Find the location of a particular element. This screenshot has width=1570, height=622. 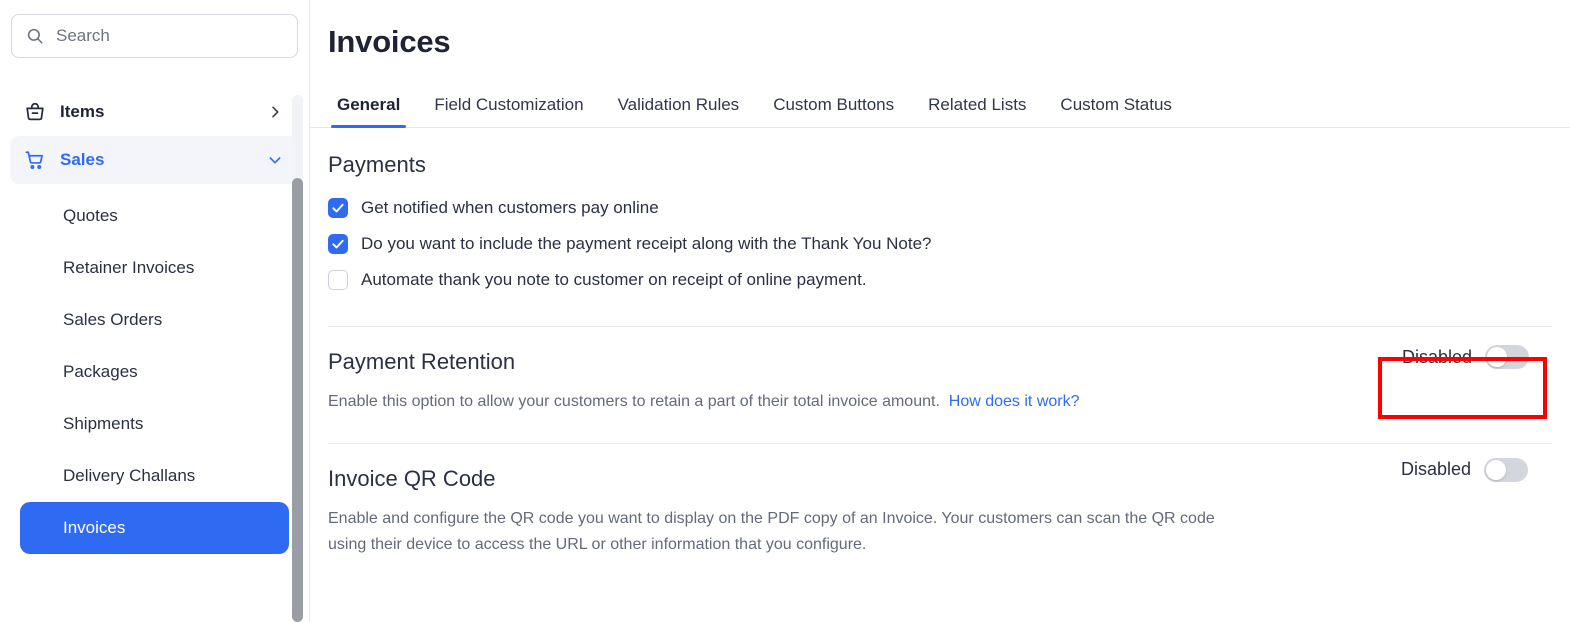

invoice-qr-code-toggle-group: Disabled is located at coordinates (1464, 469).